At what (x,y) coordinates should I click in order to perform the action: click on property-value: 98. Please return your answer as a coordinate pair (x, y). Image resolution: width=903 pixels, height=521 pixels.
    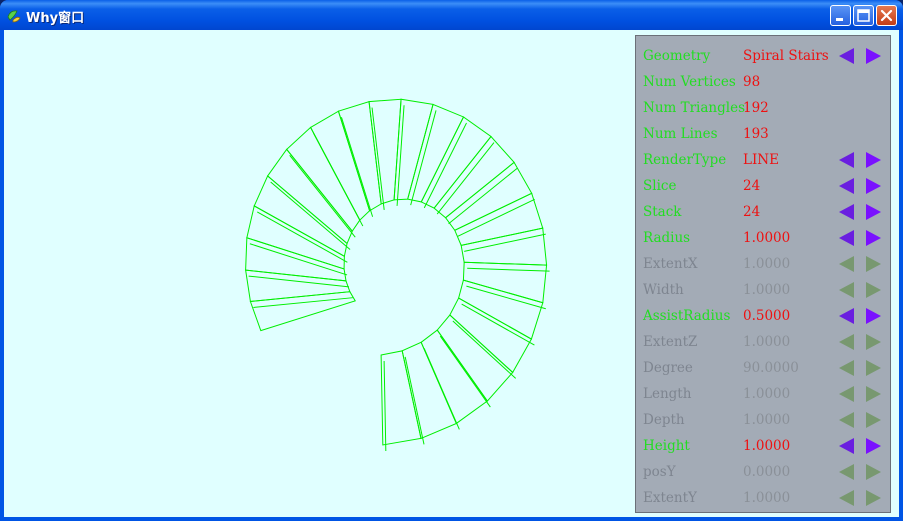
    Looking at the image, I should click on (752, 82).